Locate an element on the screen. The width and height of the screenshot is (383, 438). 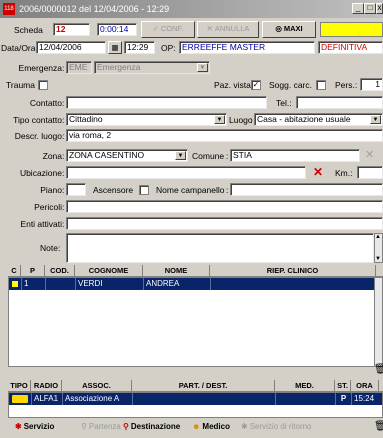
km-field is located at coordinates (370, 172).